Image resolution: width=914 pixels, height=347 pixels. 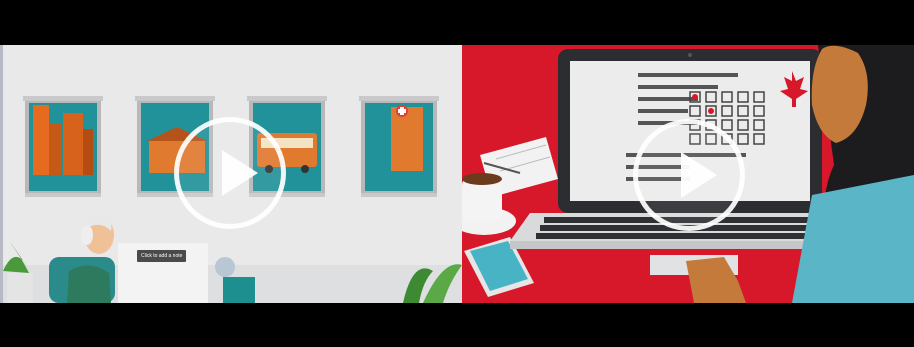 What do you see at coordinates (457, 325) in the screenshot?
I see `letterbox-bottom` at bounding box center [457, 325].